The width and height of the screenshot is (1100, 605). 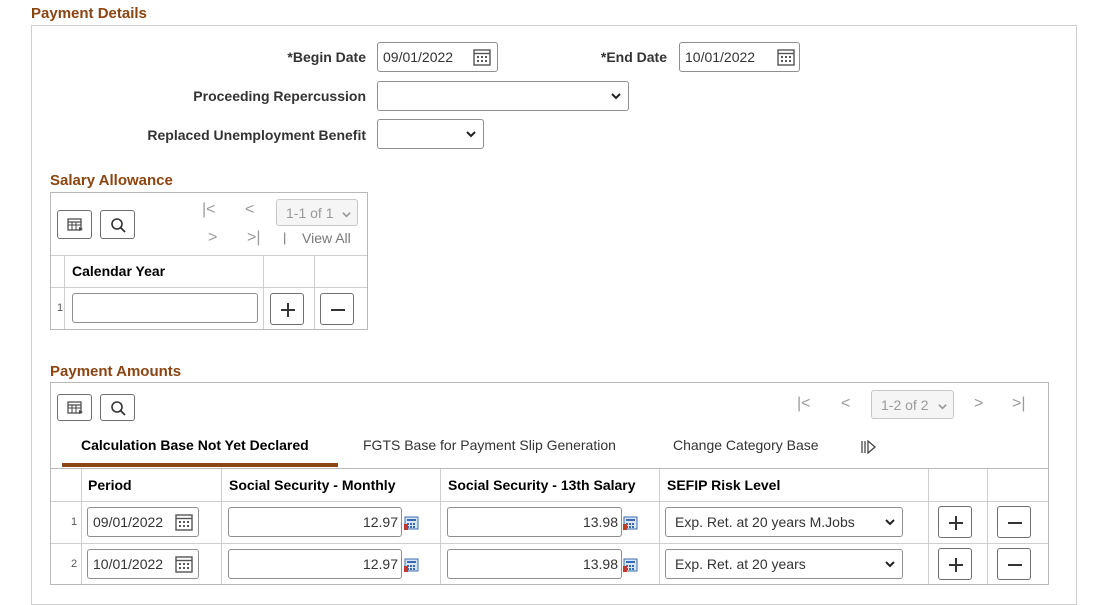 I want to click on tab-fgts-base: FGTS Base for Payment Slip Generation, so click(x=489, y=445).